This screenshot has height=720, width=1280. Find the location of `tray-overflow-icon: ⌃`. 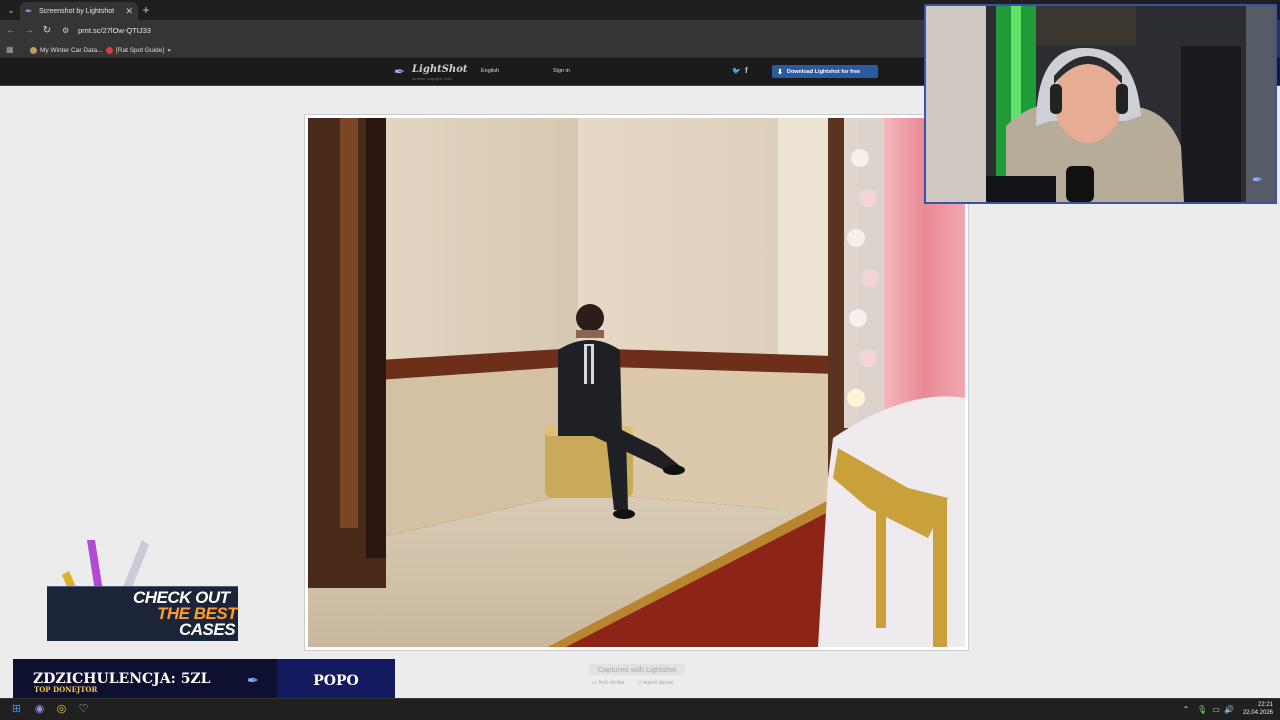

tray-overflow-icon: ⌃ is located at coordinates (1186, 710).